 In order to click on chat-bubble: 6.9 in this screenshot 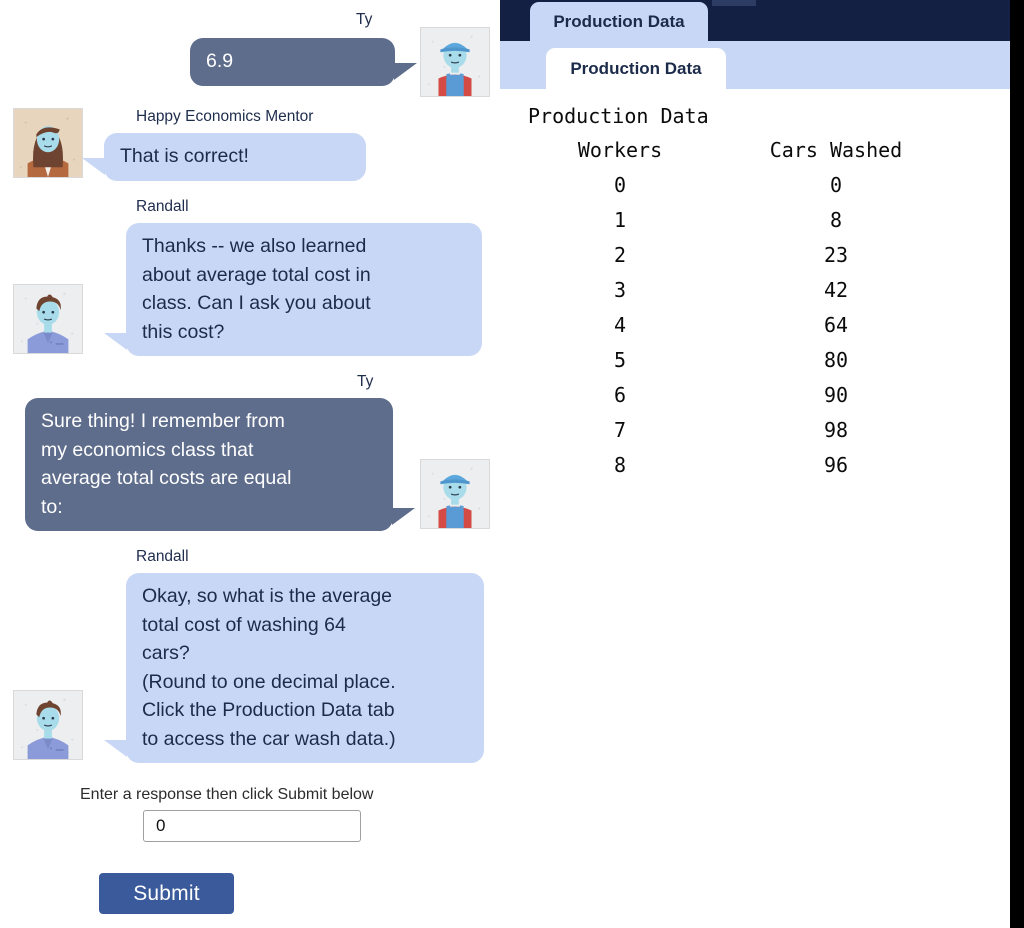, I will do `click(303, 62)`.